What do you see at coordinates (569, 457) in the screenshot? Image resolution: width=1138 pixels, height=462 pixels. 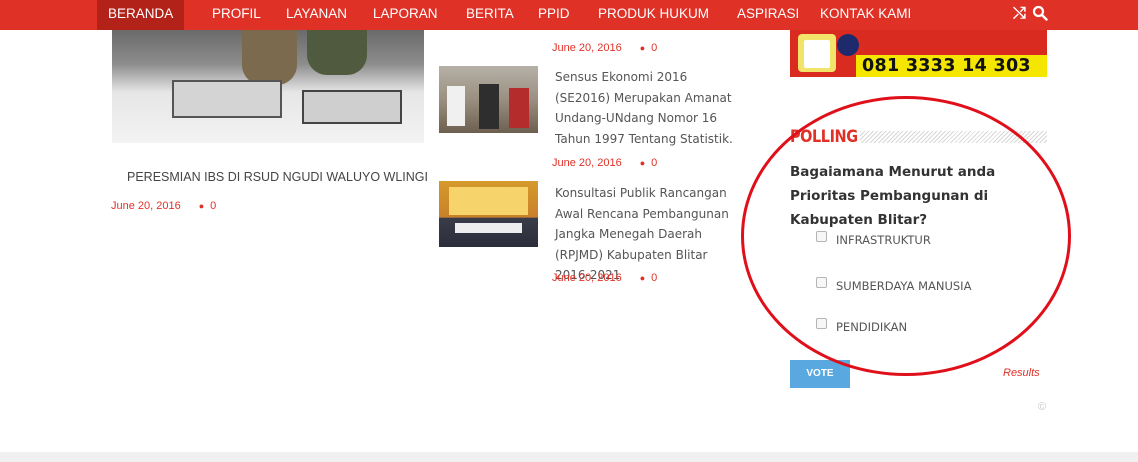 I see `footer-band` at bounding box center [569, 457].